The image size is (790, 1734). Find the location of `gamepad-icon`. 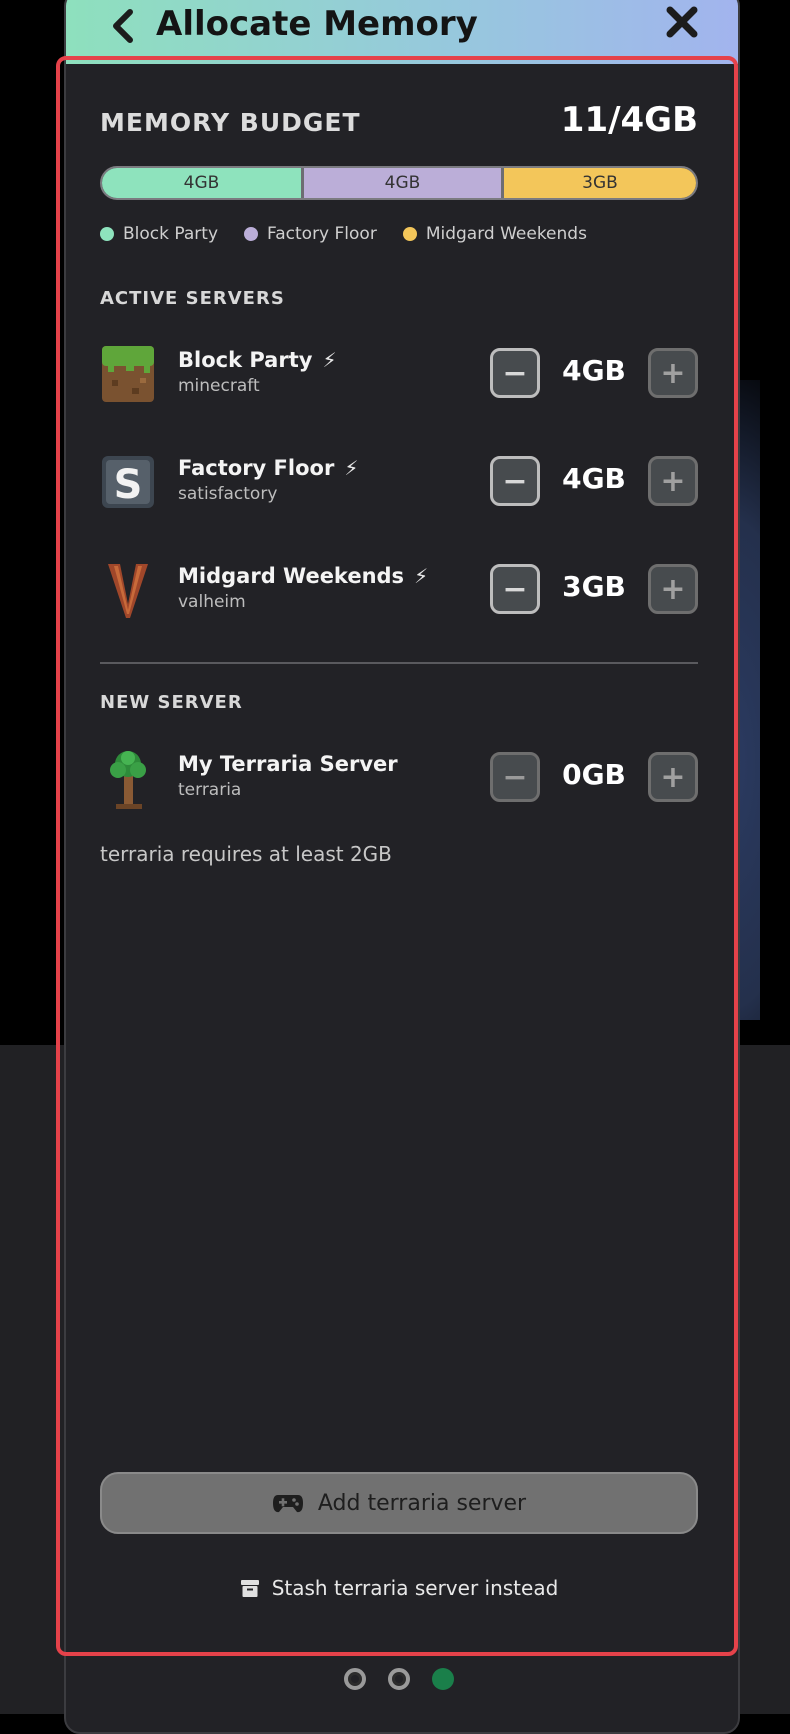

gamepad-icon is located at coordinates (287, 1504).